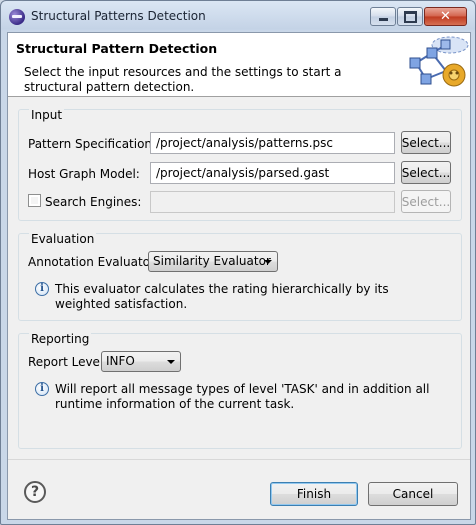 Image resolution: width=476 pixels, height=525 pixels. What do you see at coordinates (60, 339) in the screenshot?
I see `reporting-group-title: Reporting` at bounding box center [60, 339].